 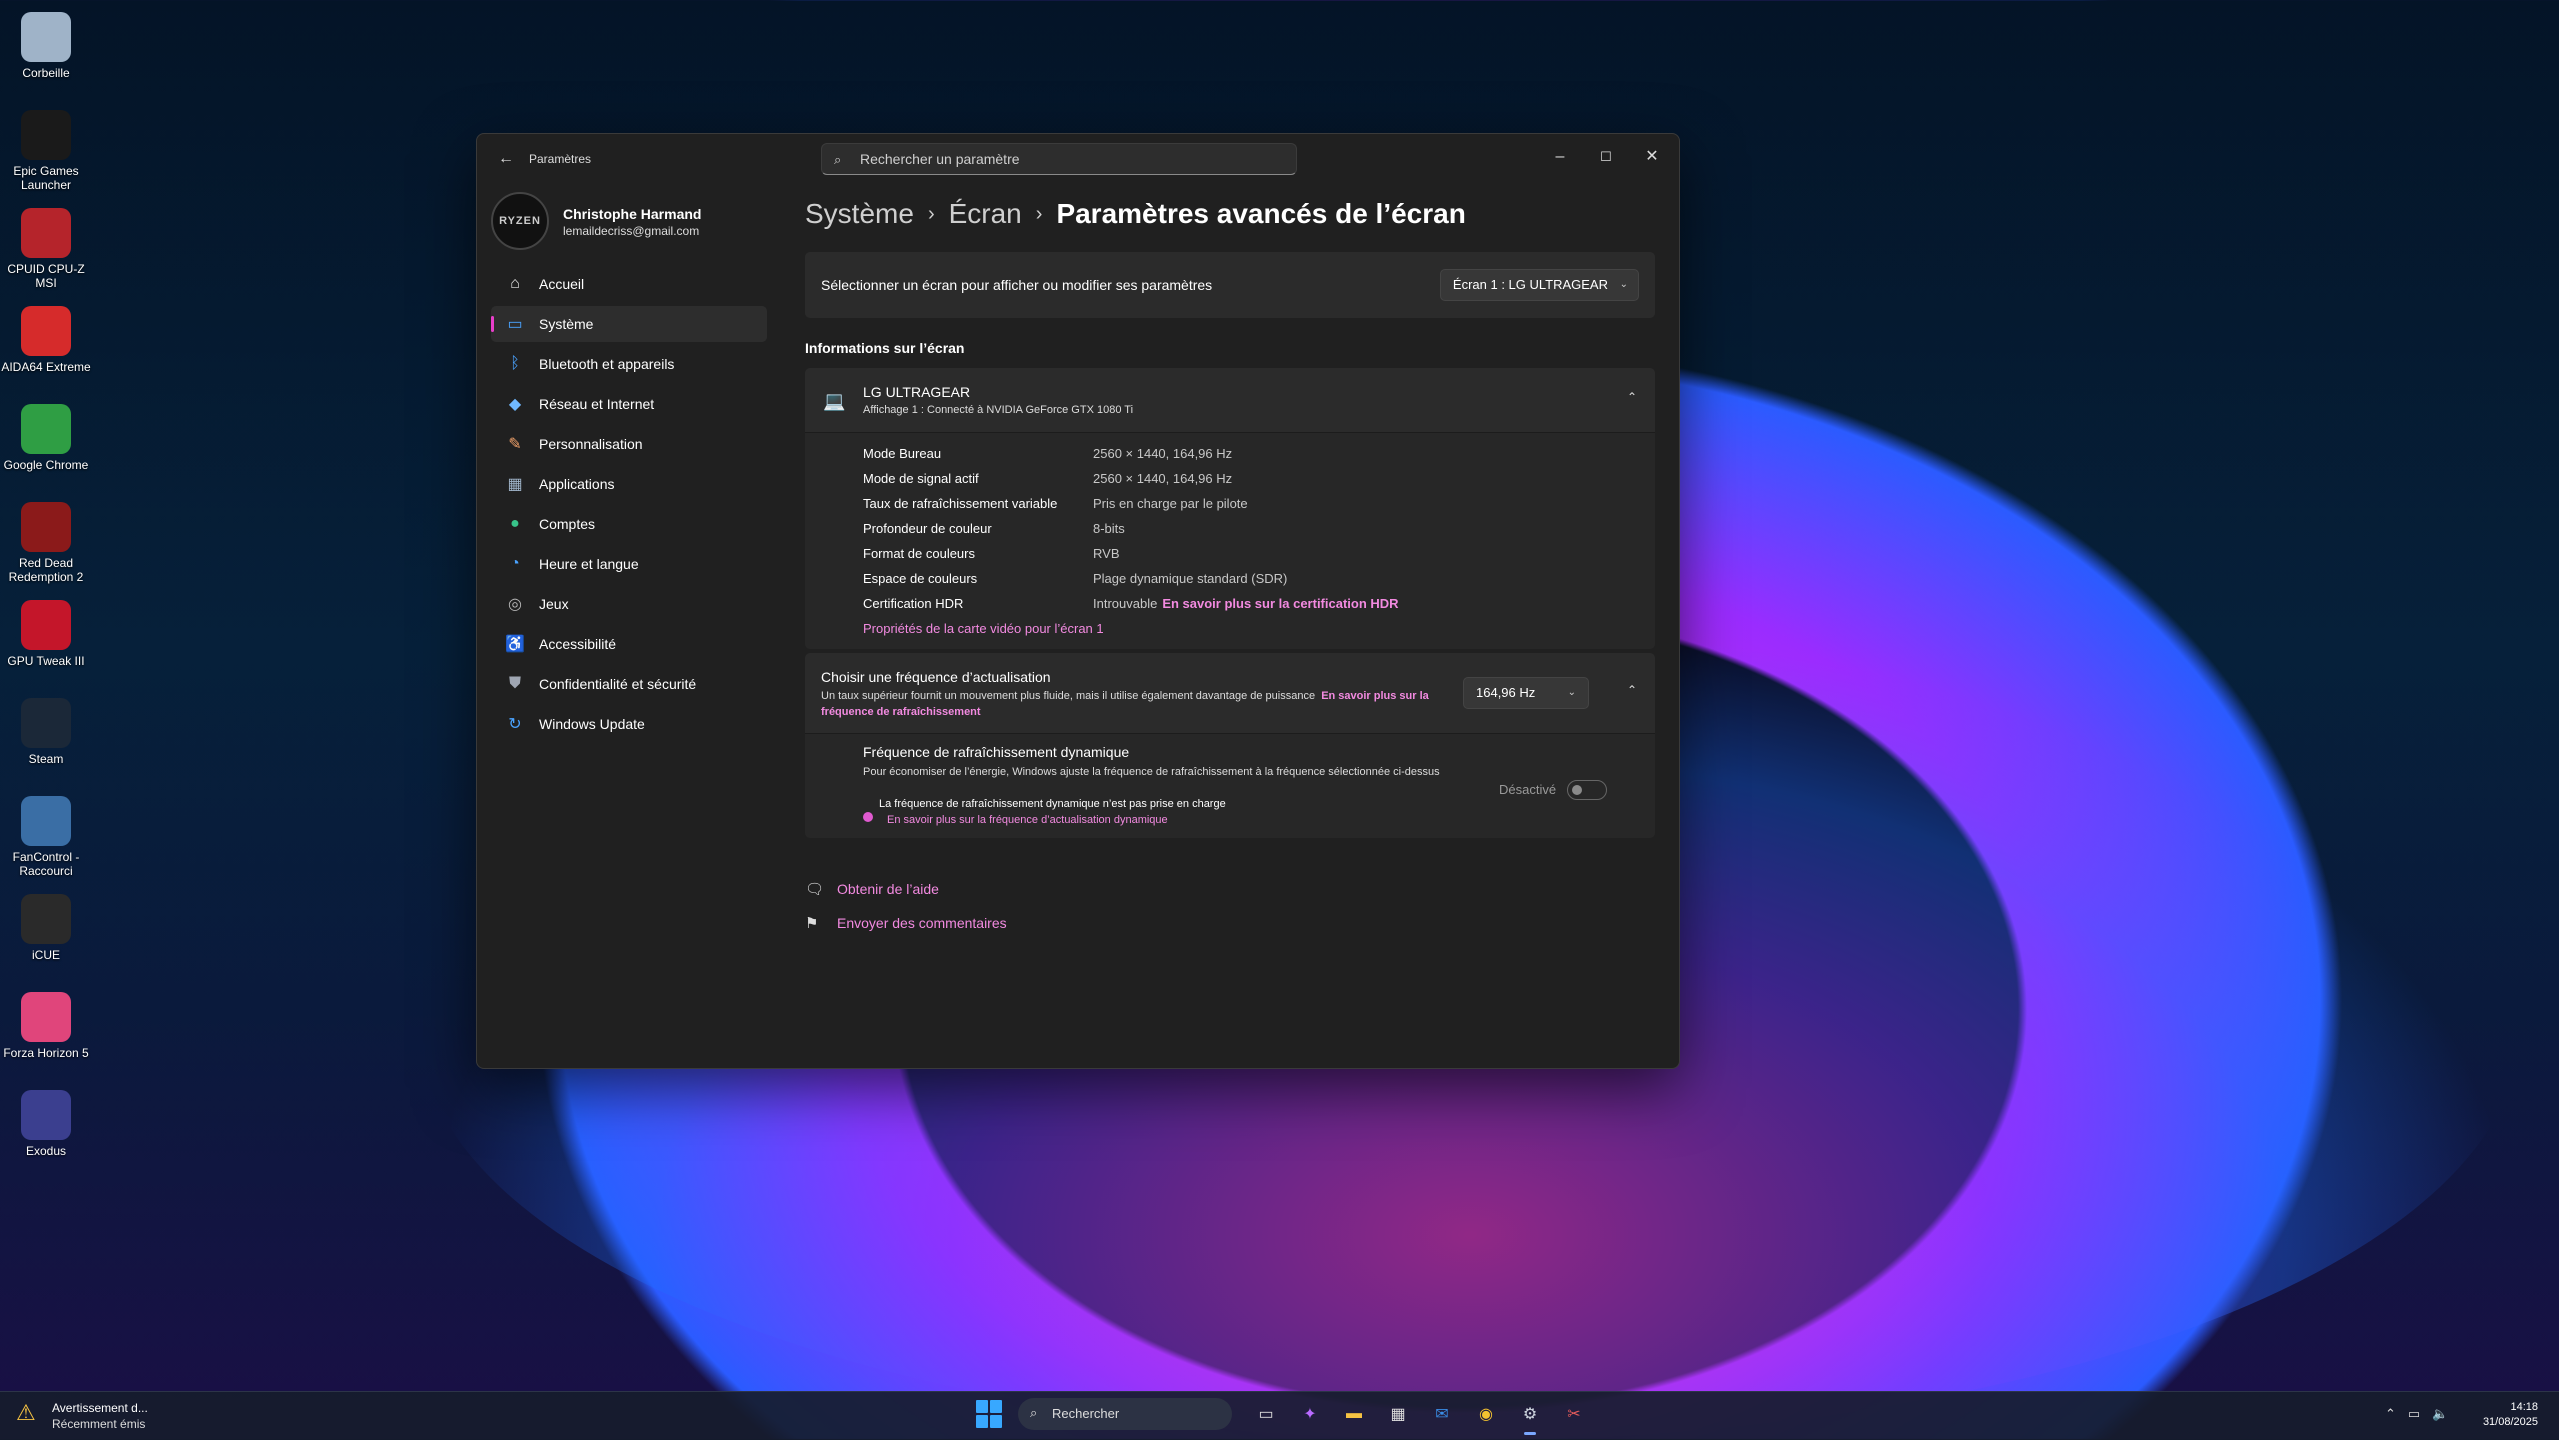 I want to click on back-arrow-icon: ←, so click(x=506, y=159).